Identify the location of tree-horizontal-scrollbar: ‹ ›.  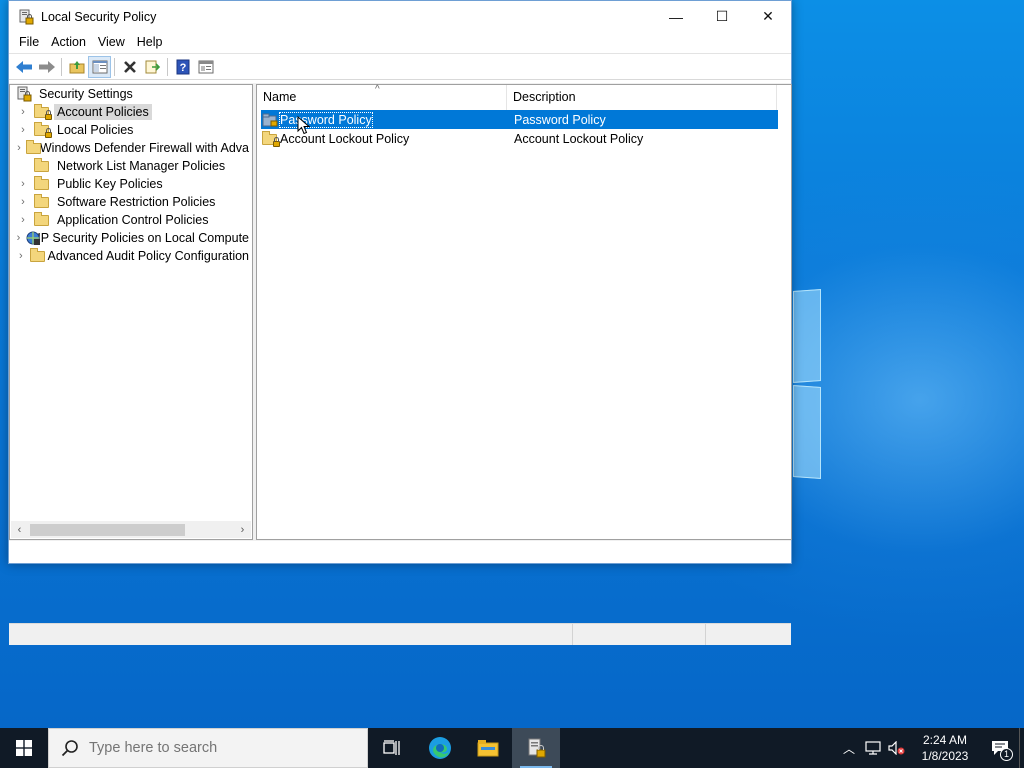
(131, 529).